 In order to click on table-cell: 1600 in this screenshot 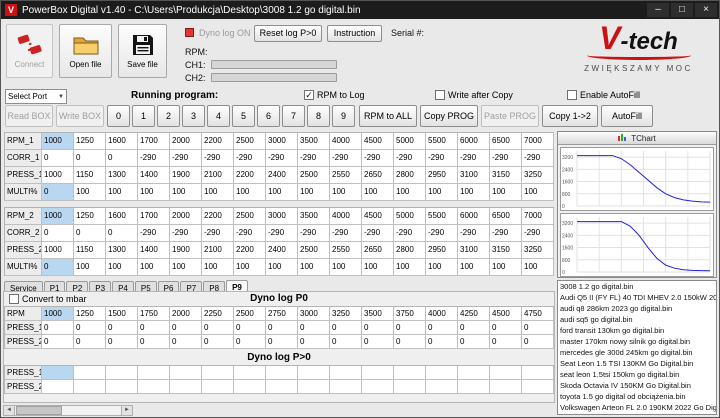, I will do `click(122, 216)`.